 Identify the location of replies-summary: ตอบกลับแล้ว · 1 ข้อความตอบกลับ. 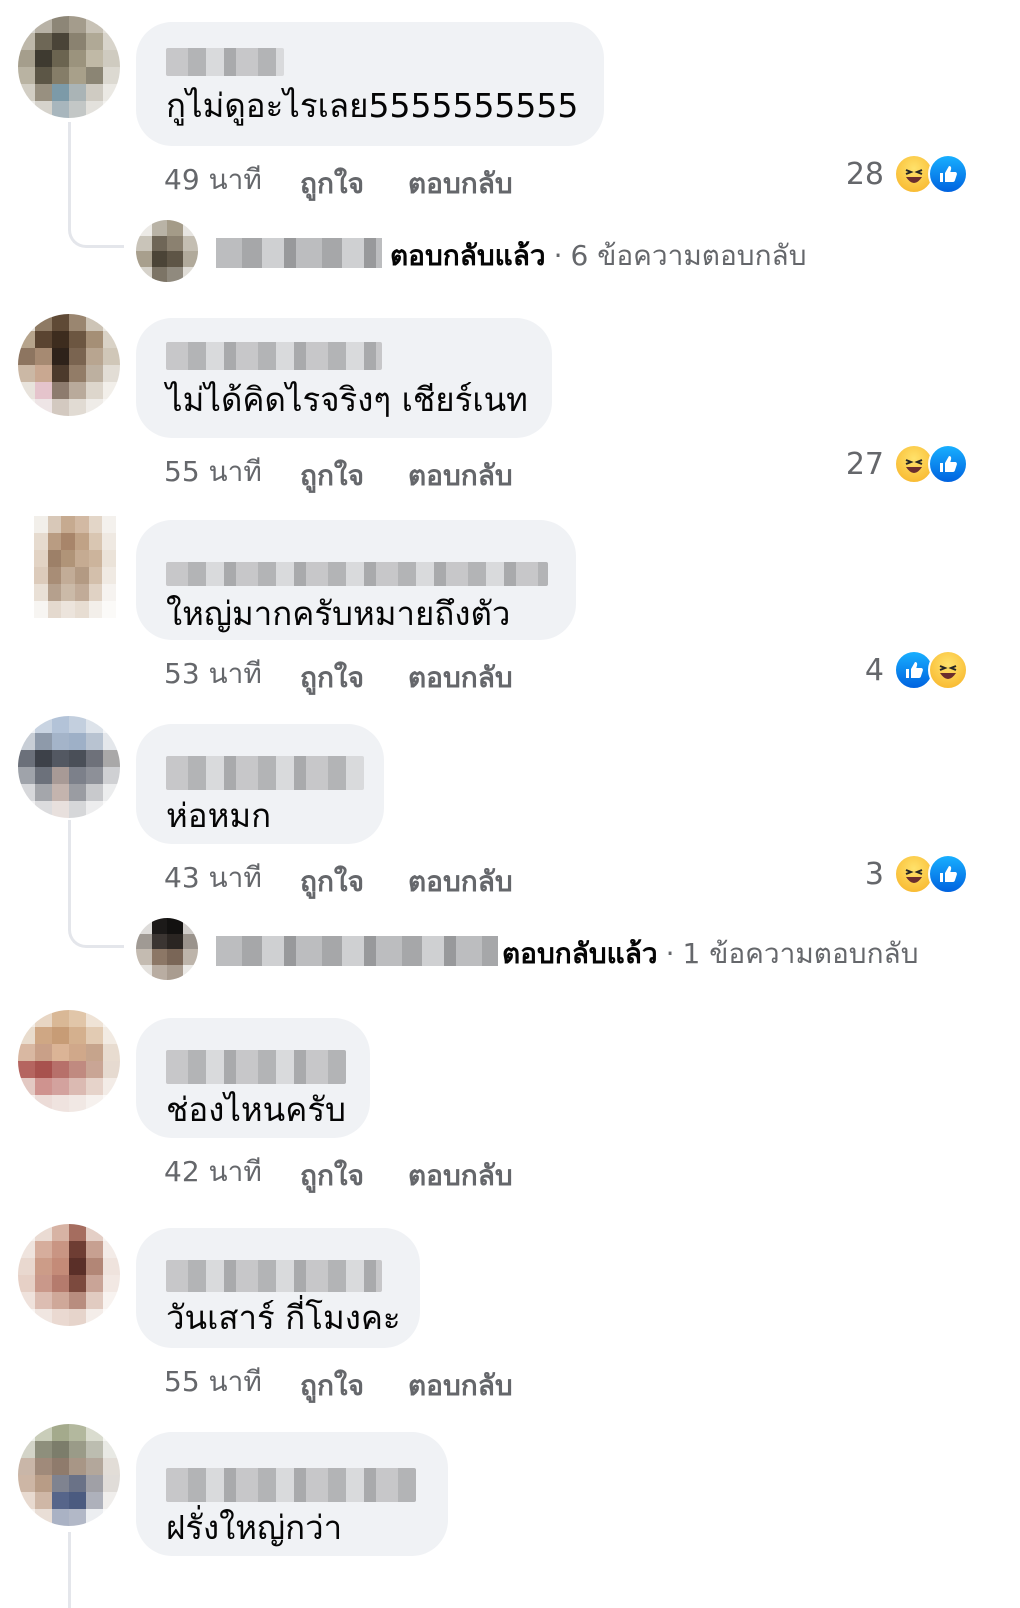
(710, 954).